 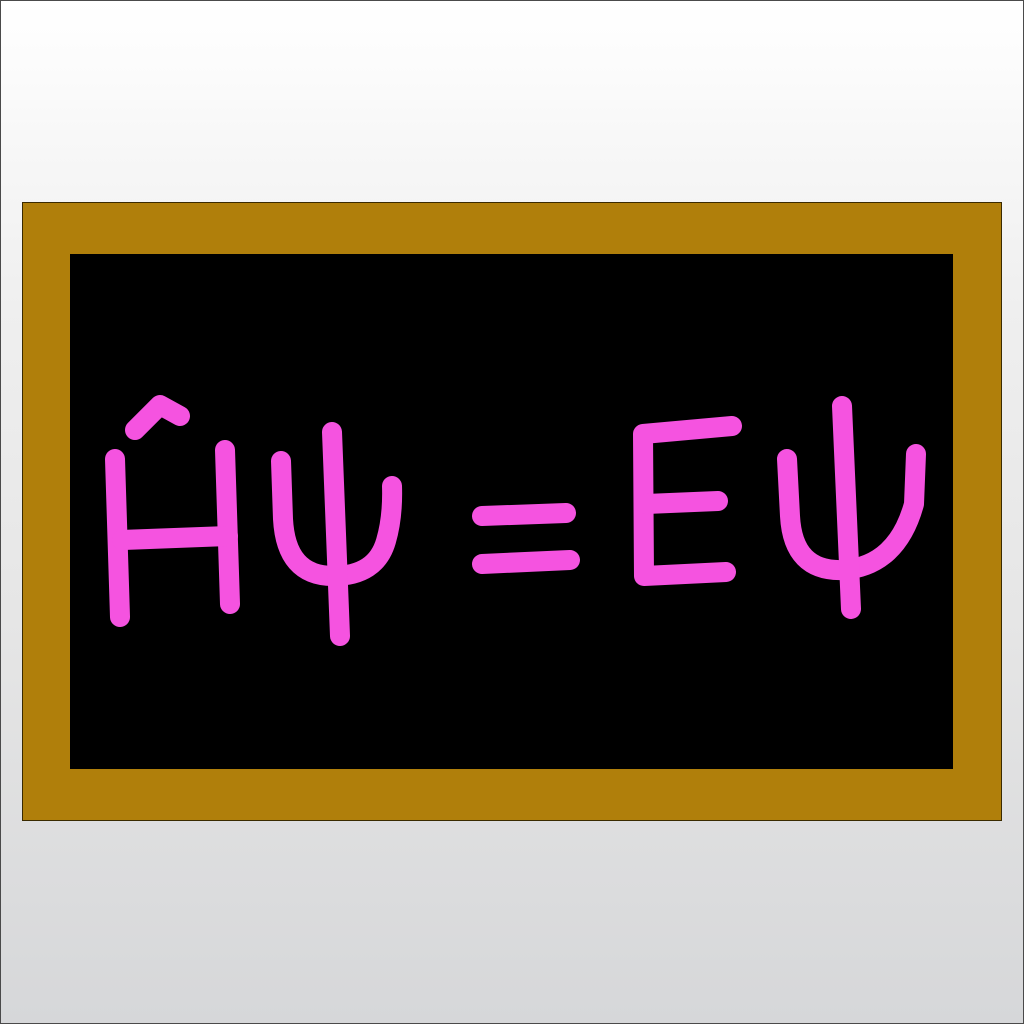 What do you see at coordinates (172, 533) in the screenshot?
I see `letter-h` at bounding box center [172, 533].